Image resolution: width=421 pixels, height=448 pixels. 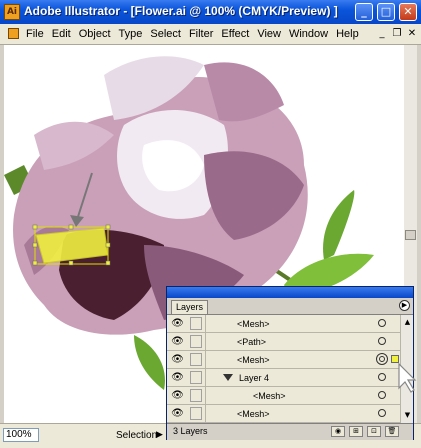 I want to click on panel-menu-button: ▶, so click(x=404, y=305).